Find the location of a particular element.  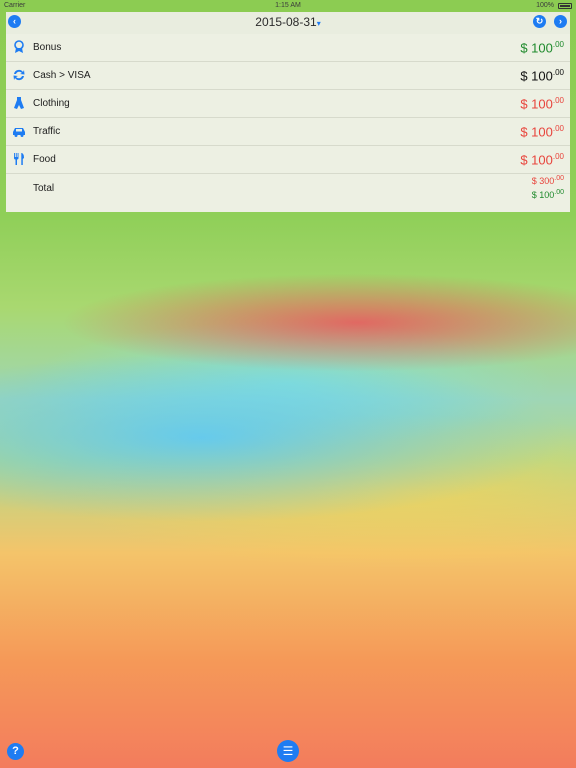

list-item: Cash > VISA $ 100.00 is located at coordinates (288, 76).